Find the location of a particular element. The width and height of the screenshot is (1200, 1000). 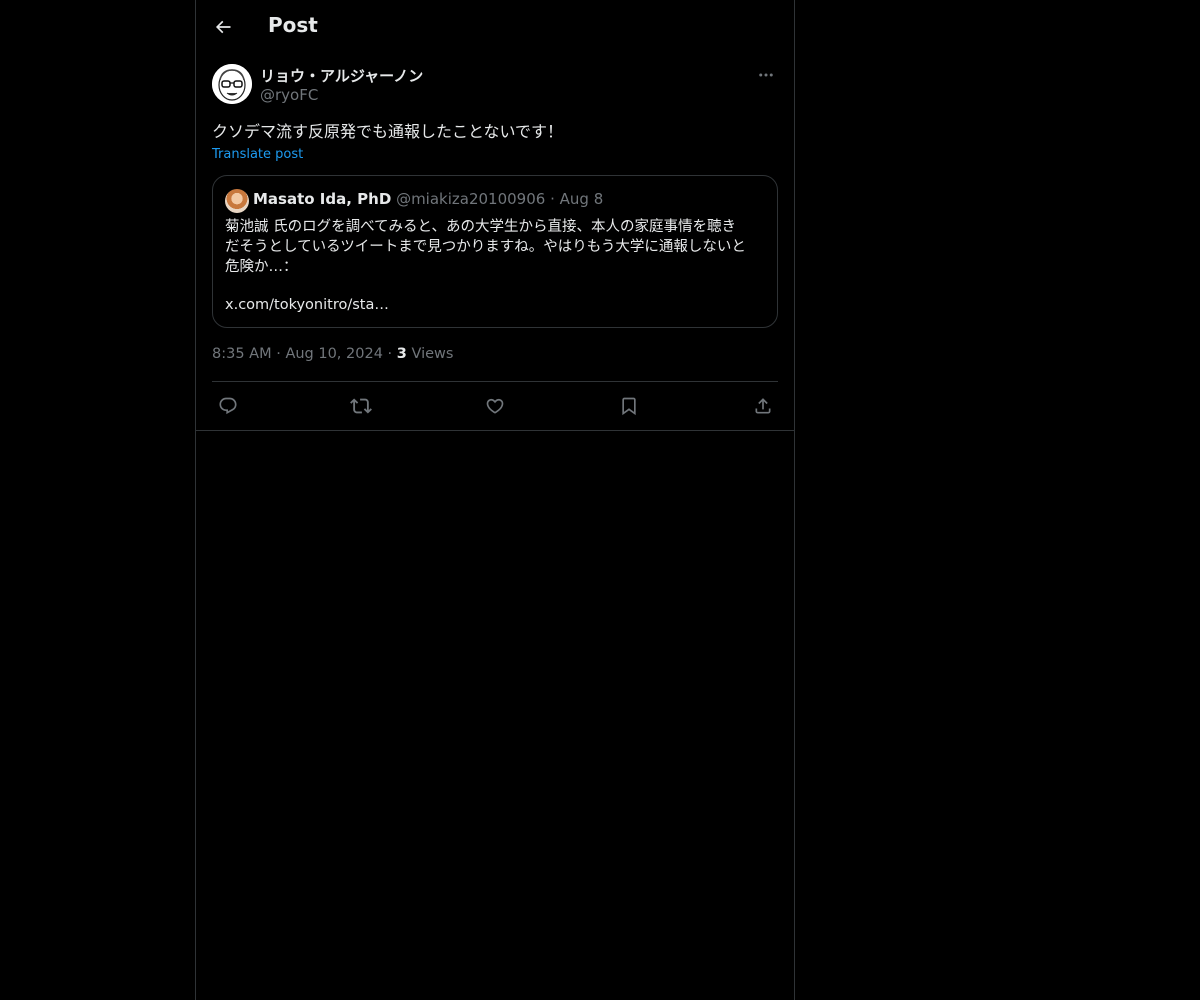

avatar is located at coordinates (232, 84).